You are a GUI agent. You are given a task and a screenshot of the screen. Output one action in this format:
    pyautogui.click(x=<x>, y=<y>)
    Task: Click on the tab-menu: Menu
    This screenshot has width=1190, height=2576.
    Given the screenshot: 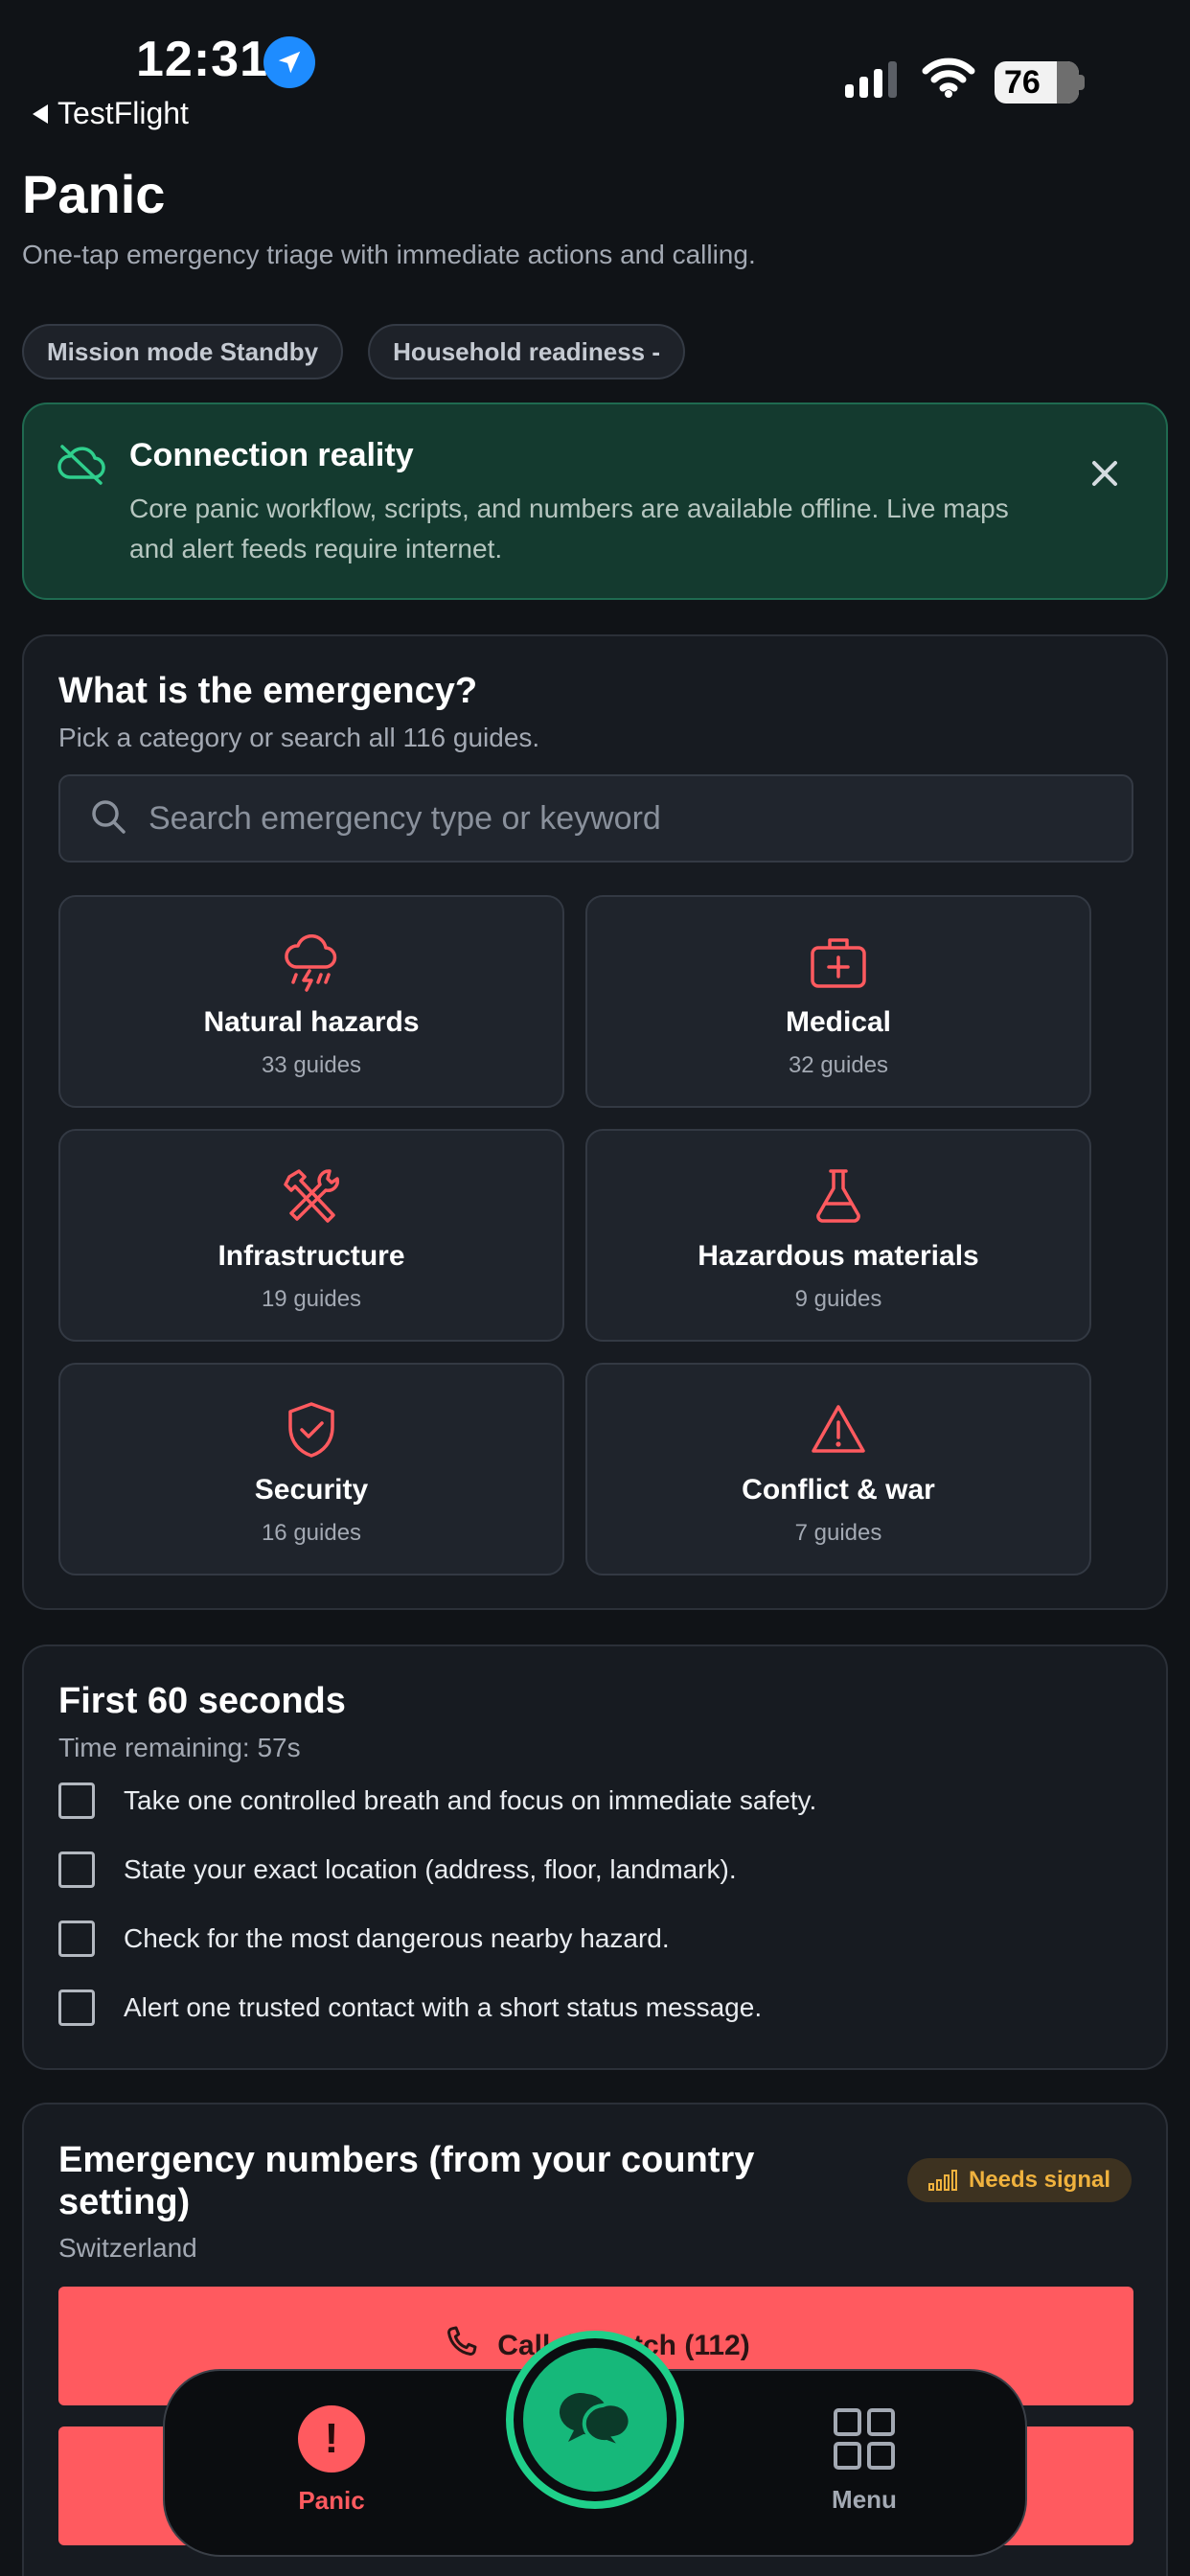 What is the action you would take?
    pyautogui.click(x=865, y=2461)
    